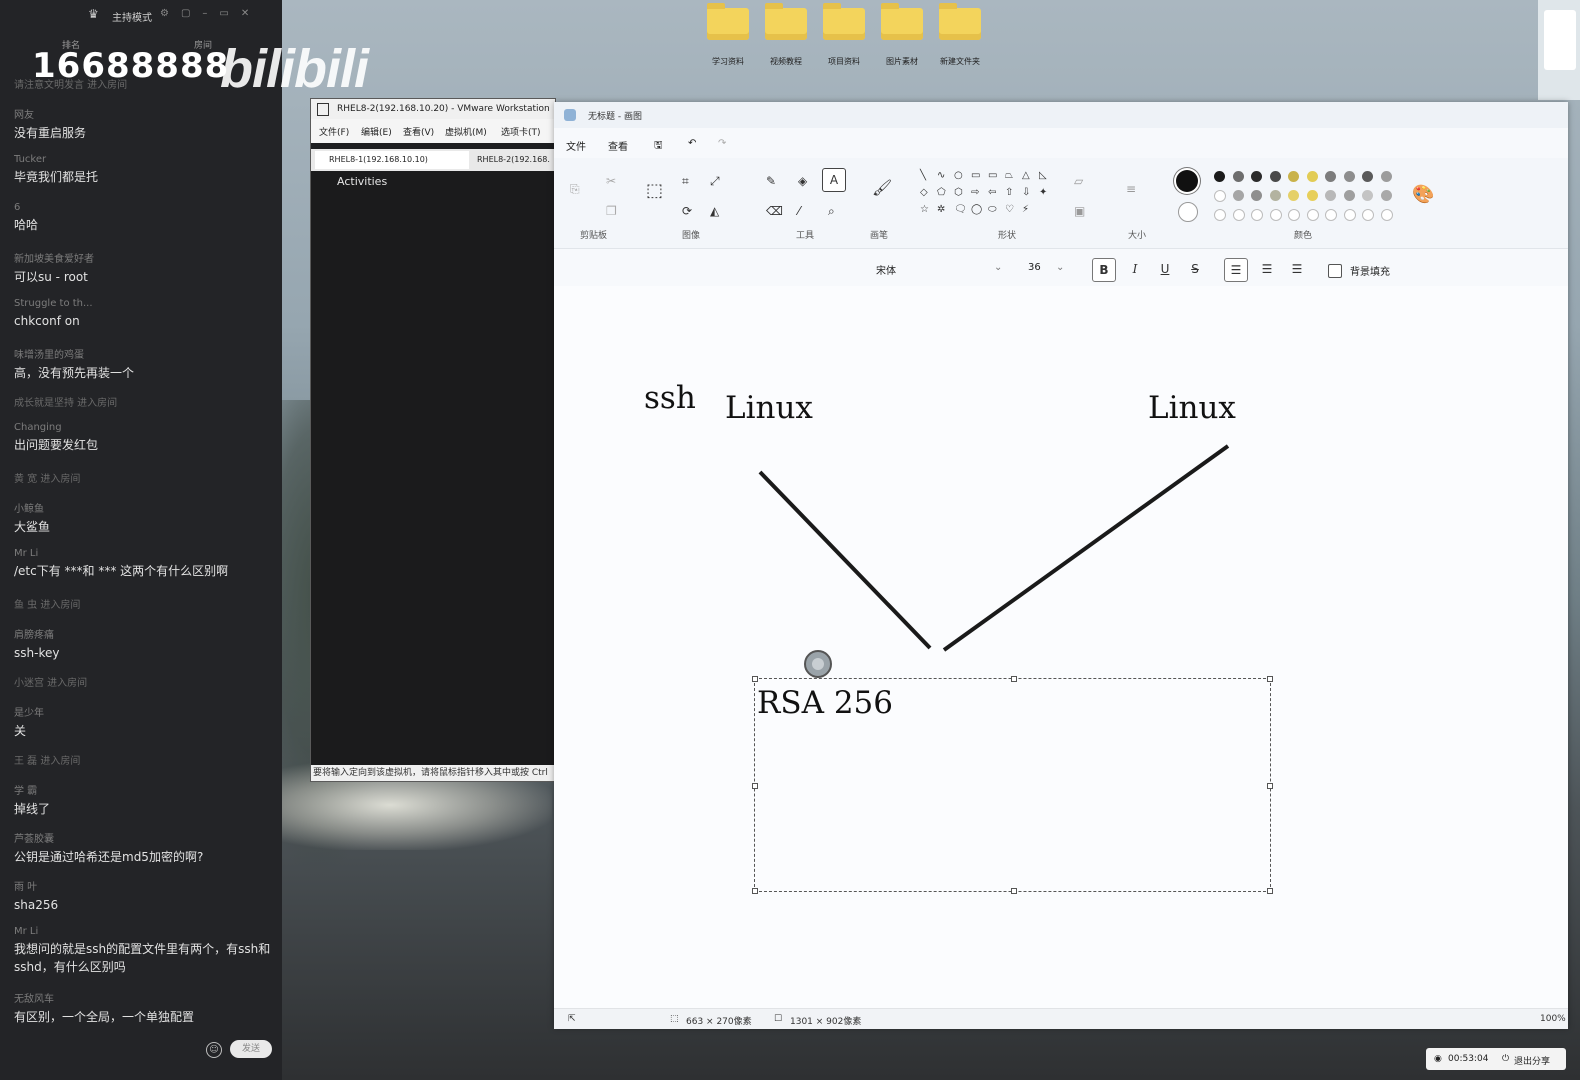  Describe the element at coordinates (1009, 192) in the screenshot. I see `shape-option-icon: ⇧` at that location.